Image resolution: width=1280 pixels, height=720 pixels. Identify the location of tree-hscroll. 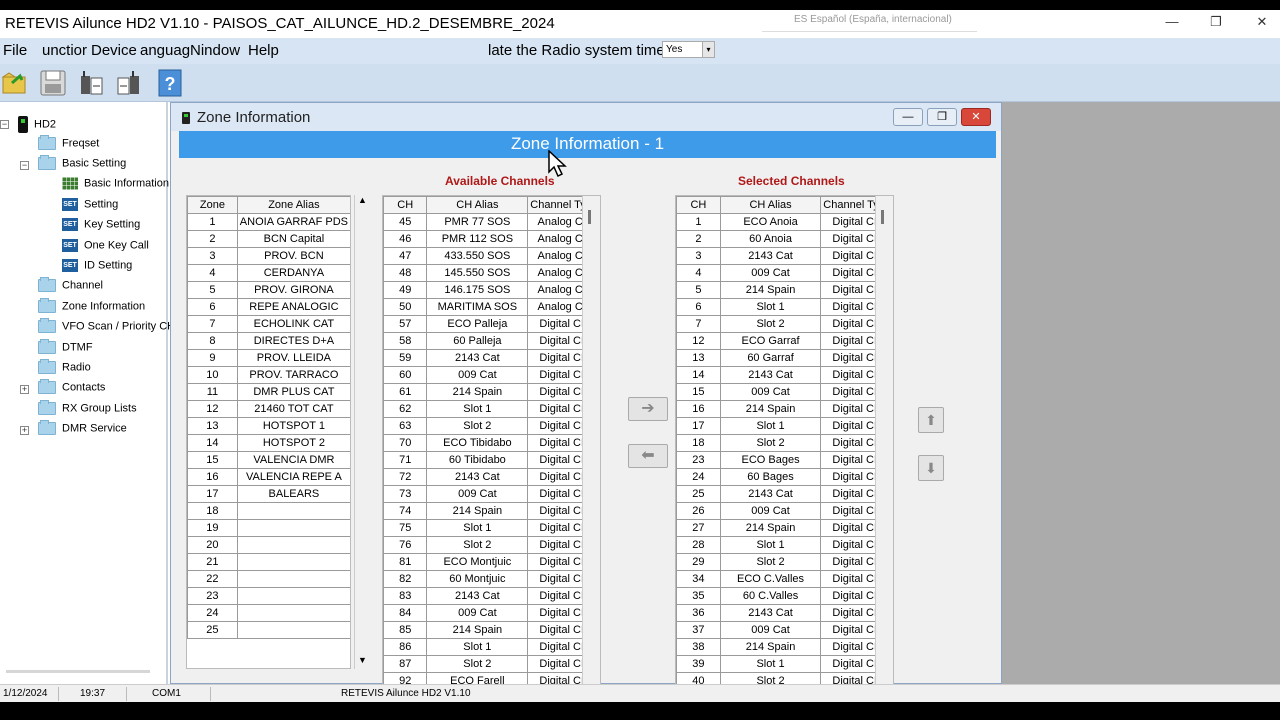
(78, 671).